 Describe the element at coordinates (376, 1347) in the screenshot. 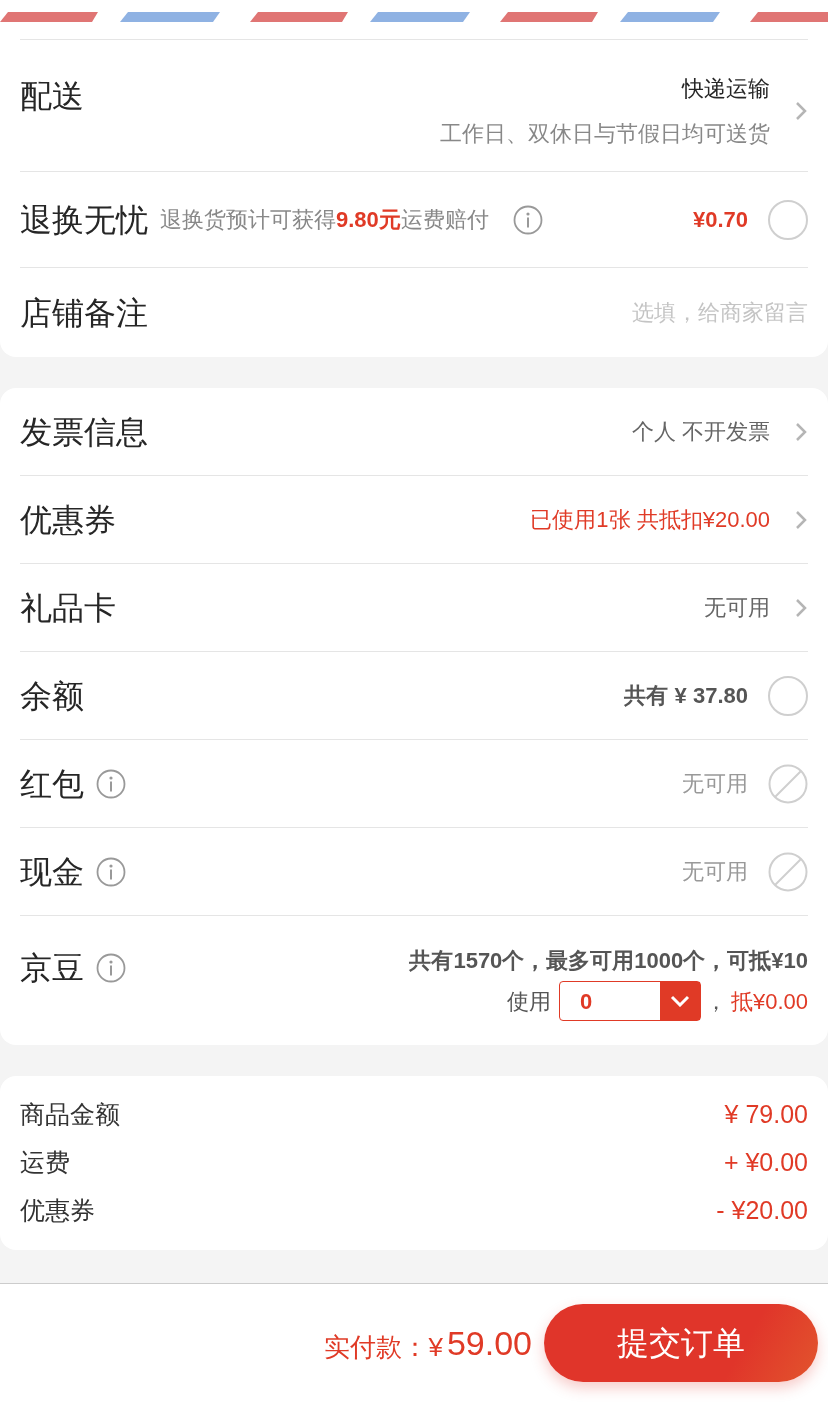

I see `total-label: 实付款：` at that location.